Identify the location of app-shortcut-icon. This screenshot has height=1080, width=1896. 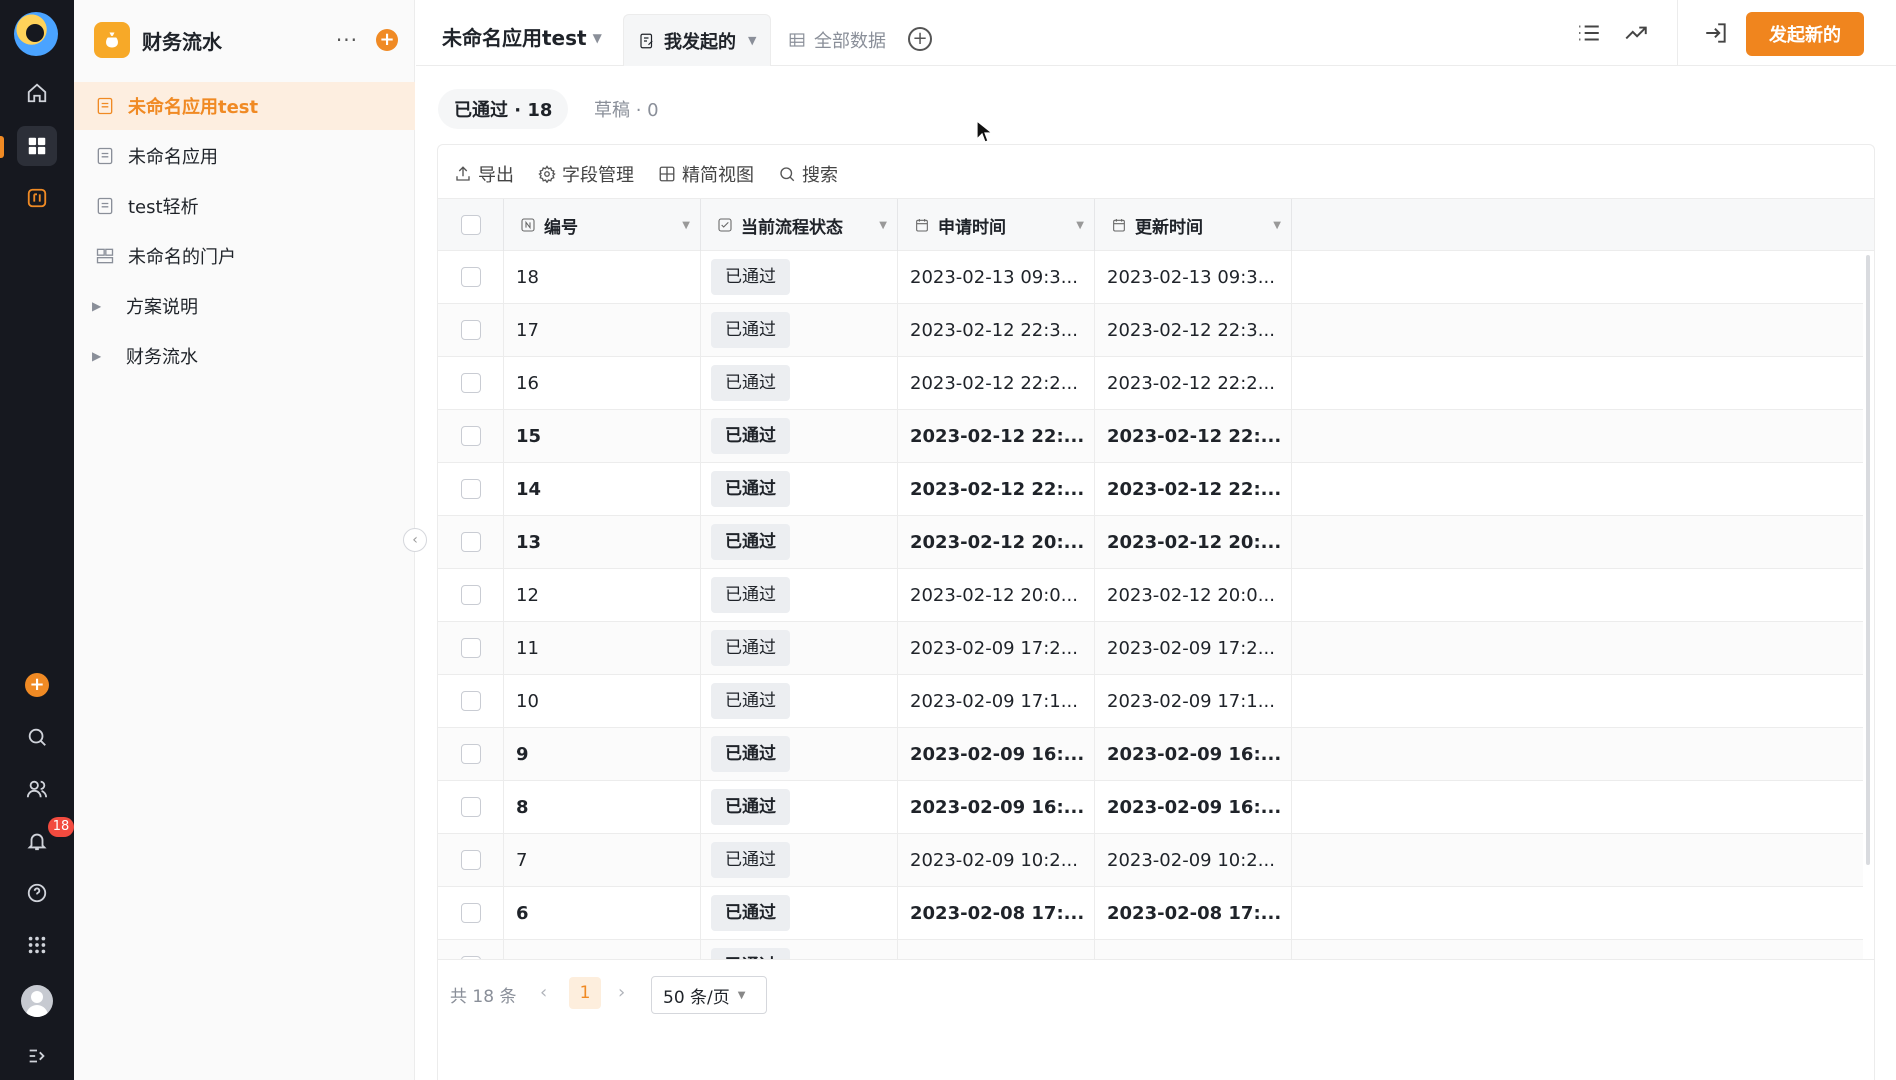
(37, 198).